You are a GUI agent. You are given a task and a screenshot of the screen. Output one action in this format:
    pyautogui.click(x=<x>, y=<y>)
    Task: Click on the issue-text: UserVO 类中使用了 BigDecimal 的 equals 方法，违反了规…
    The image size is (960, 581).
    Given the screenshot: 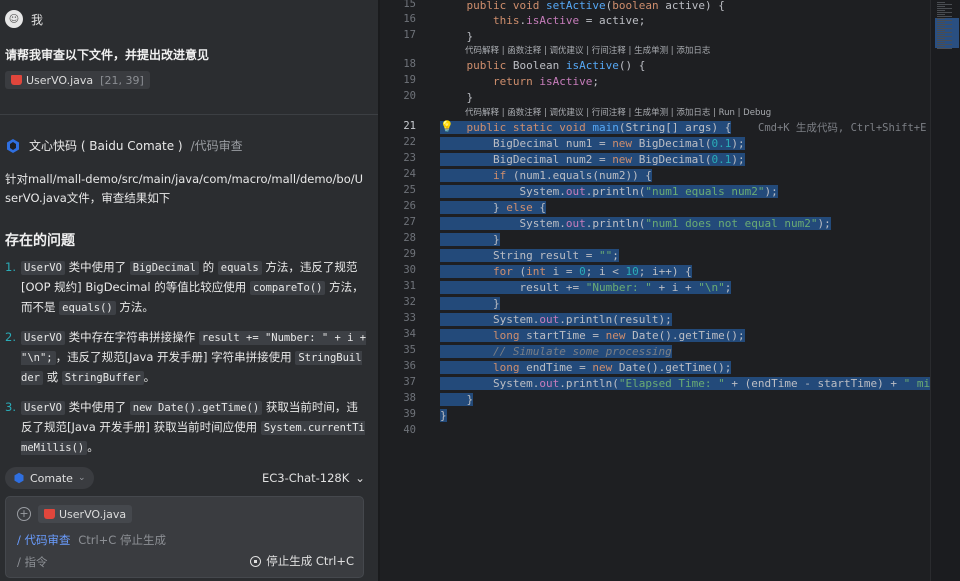 What is the action you would take?
    pyautogui.click(x=194, y=288)
    